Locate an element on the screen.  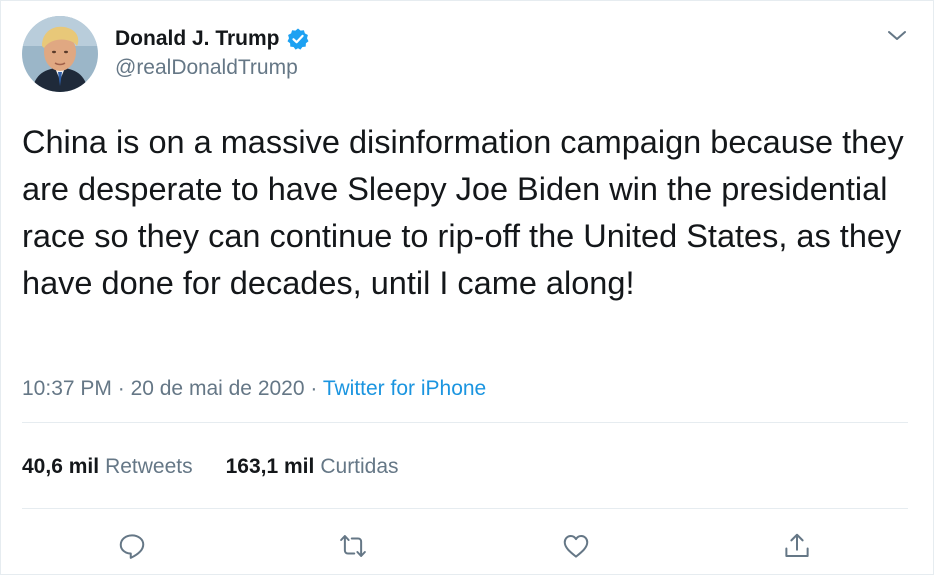
tweet-time: 10:37 PM is located at coordinates (67, 388).